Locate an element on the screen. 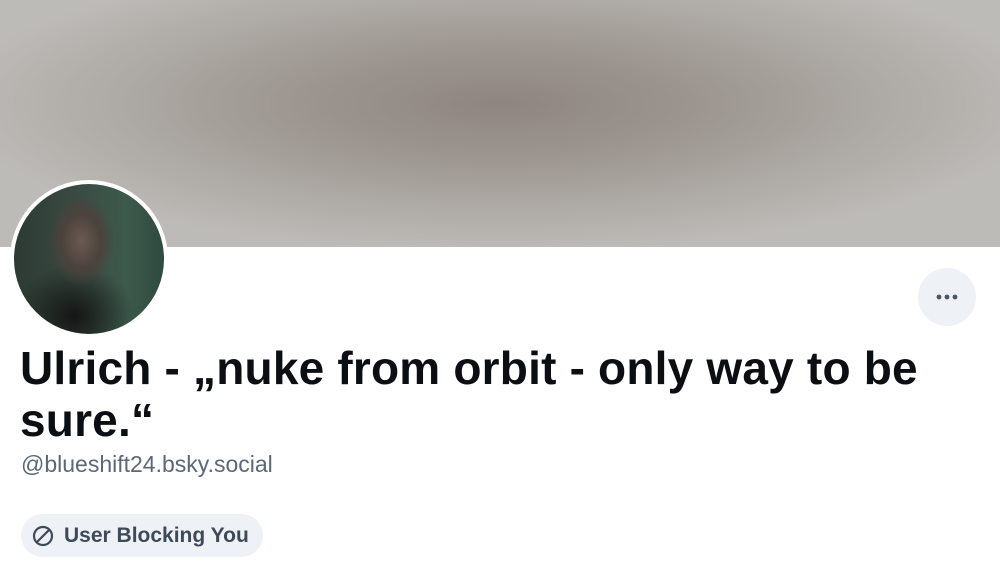  avatar is located at coordinates (89, 259).